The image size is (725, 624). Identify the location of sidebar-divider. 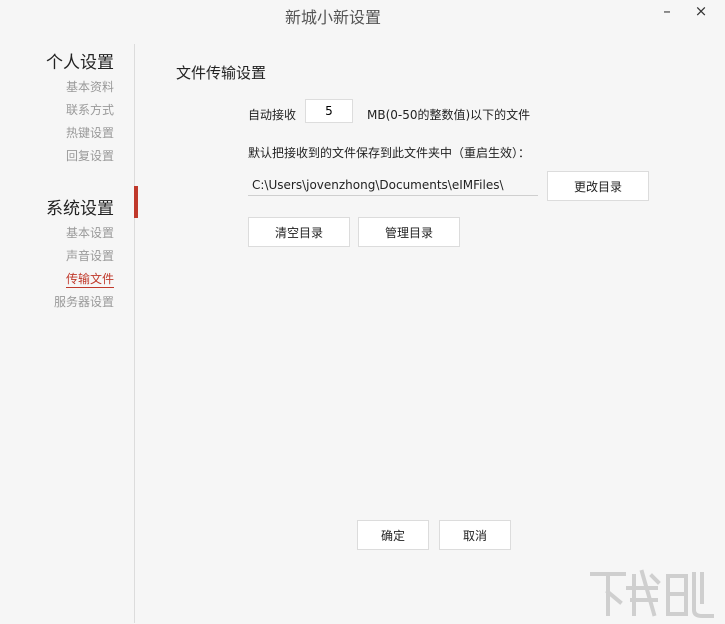
(134, 333).